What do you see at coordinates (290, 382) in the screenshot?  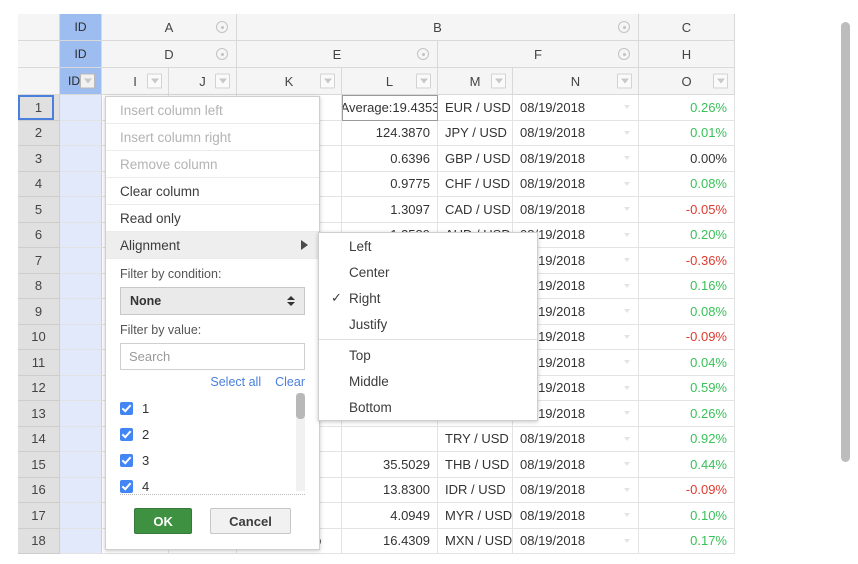 I see `clear-link: Clear` at bounding box center [290, 382].